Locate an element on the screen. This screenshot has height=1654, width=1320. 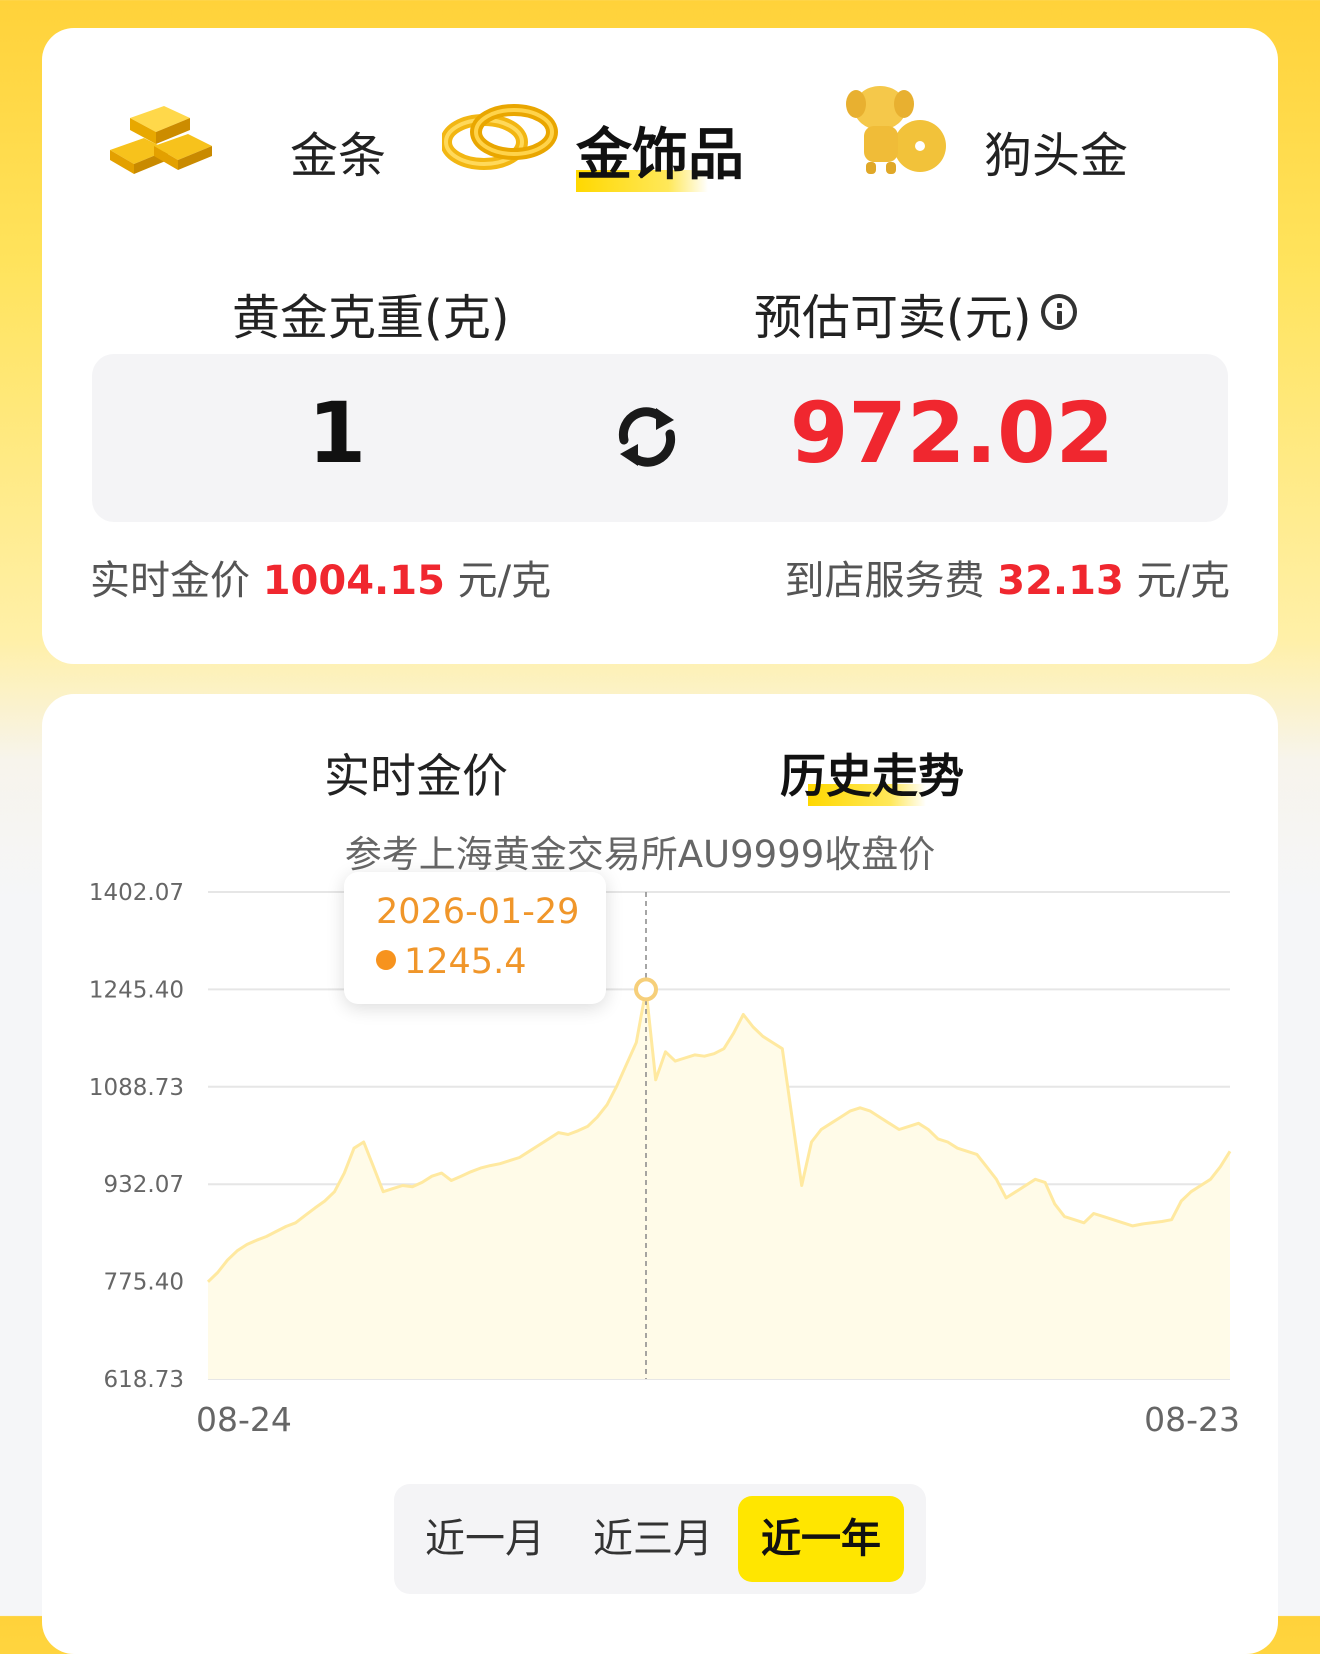
estimate-label-wrap: 预估可卖(元) is located at coordinates (916, 313).